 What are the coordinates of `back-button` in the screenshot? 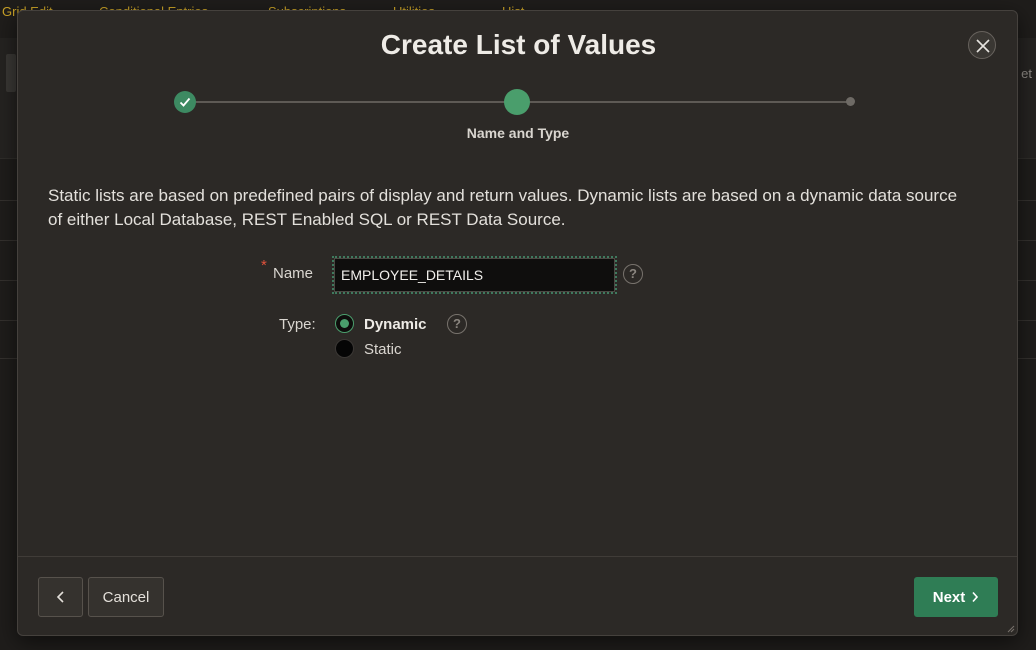 It's located at (60, 597).